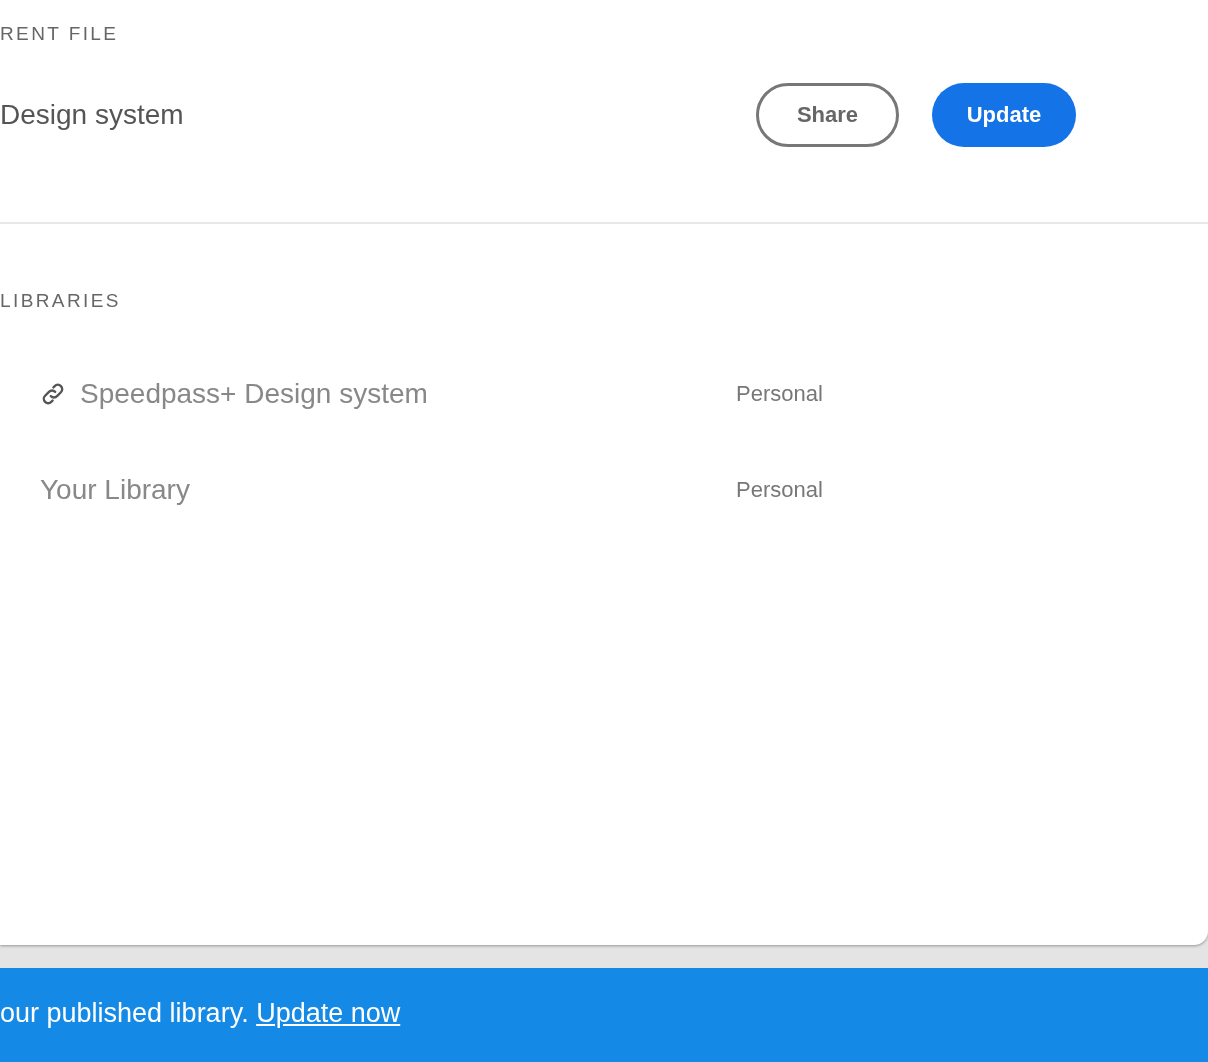 The width and height of the screenshot is (1208, 1062). What do you see at coordinates (200, 1013) in the screenshot?
I see `banner-message: our published library. Update now` at bounding box center [200, 1013].